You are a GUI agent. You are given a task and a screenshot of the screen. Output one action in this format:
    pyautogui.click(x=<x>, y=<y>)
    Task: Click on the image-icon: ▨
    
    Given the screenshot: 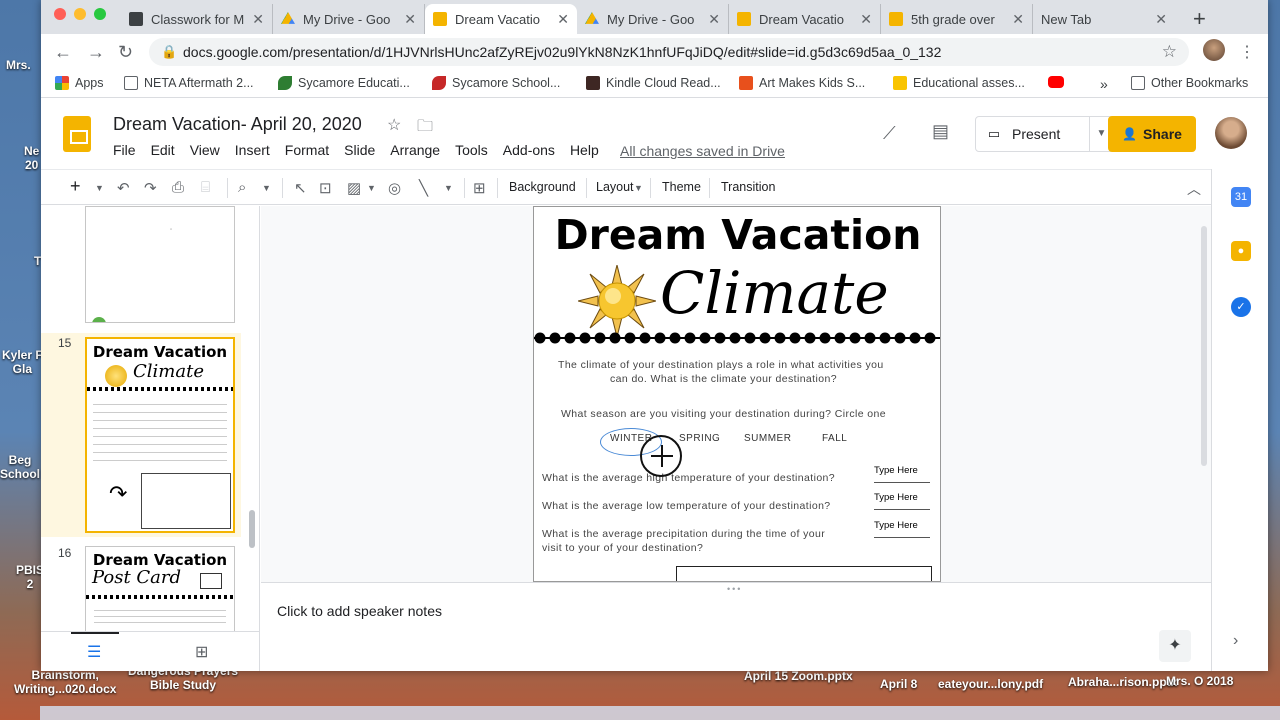 What is the action you would take?
    pyautogui.click(x=354, y=188)
    